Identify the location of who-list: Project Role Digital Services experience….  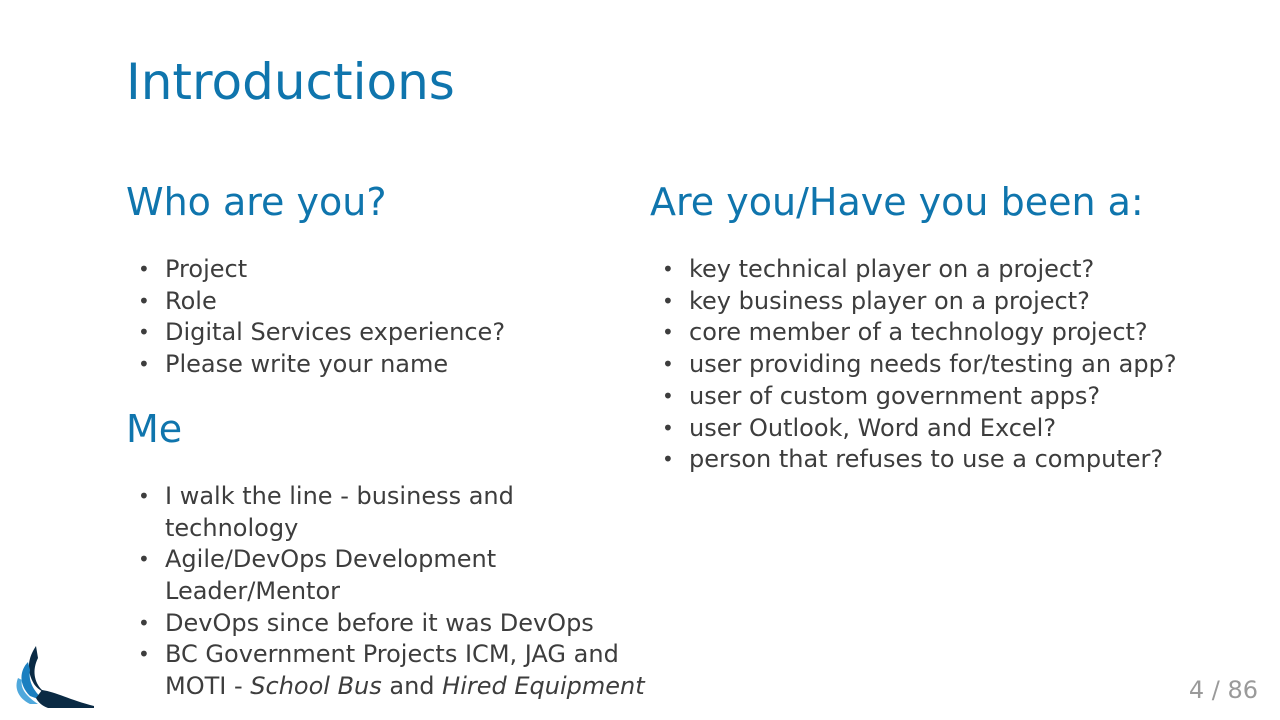
(386, 317).